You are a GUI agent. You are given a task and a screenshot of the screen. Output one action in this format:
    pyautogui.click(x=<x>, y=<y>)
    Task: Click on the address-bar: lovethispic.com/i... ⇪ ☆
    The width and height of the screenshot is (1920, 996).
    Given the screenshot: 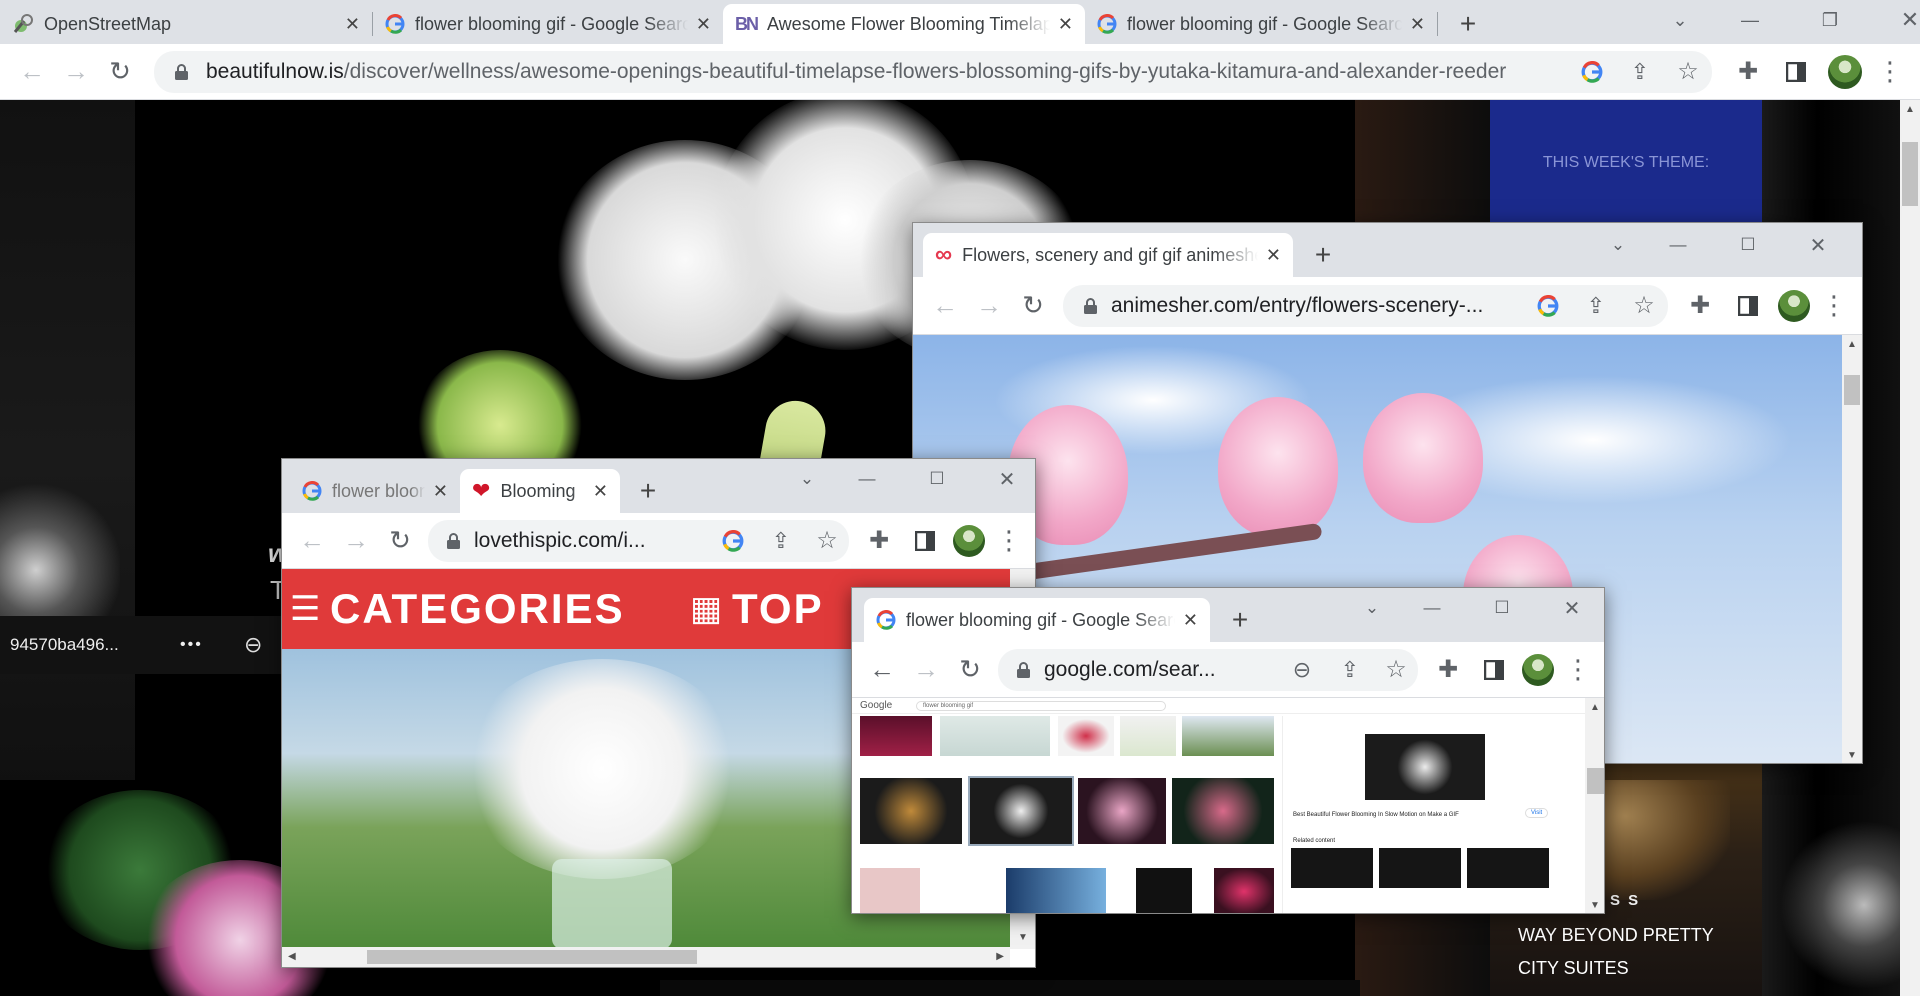 What is the action you would take?
    pyautogui.click(x=638, y=540)
    